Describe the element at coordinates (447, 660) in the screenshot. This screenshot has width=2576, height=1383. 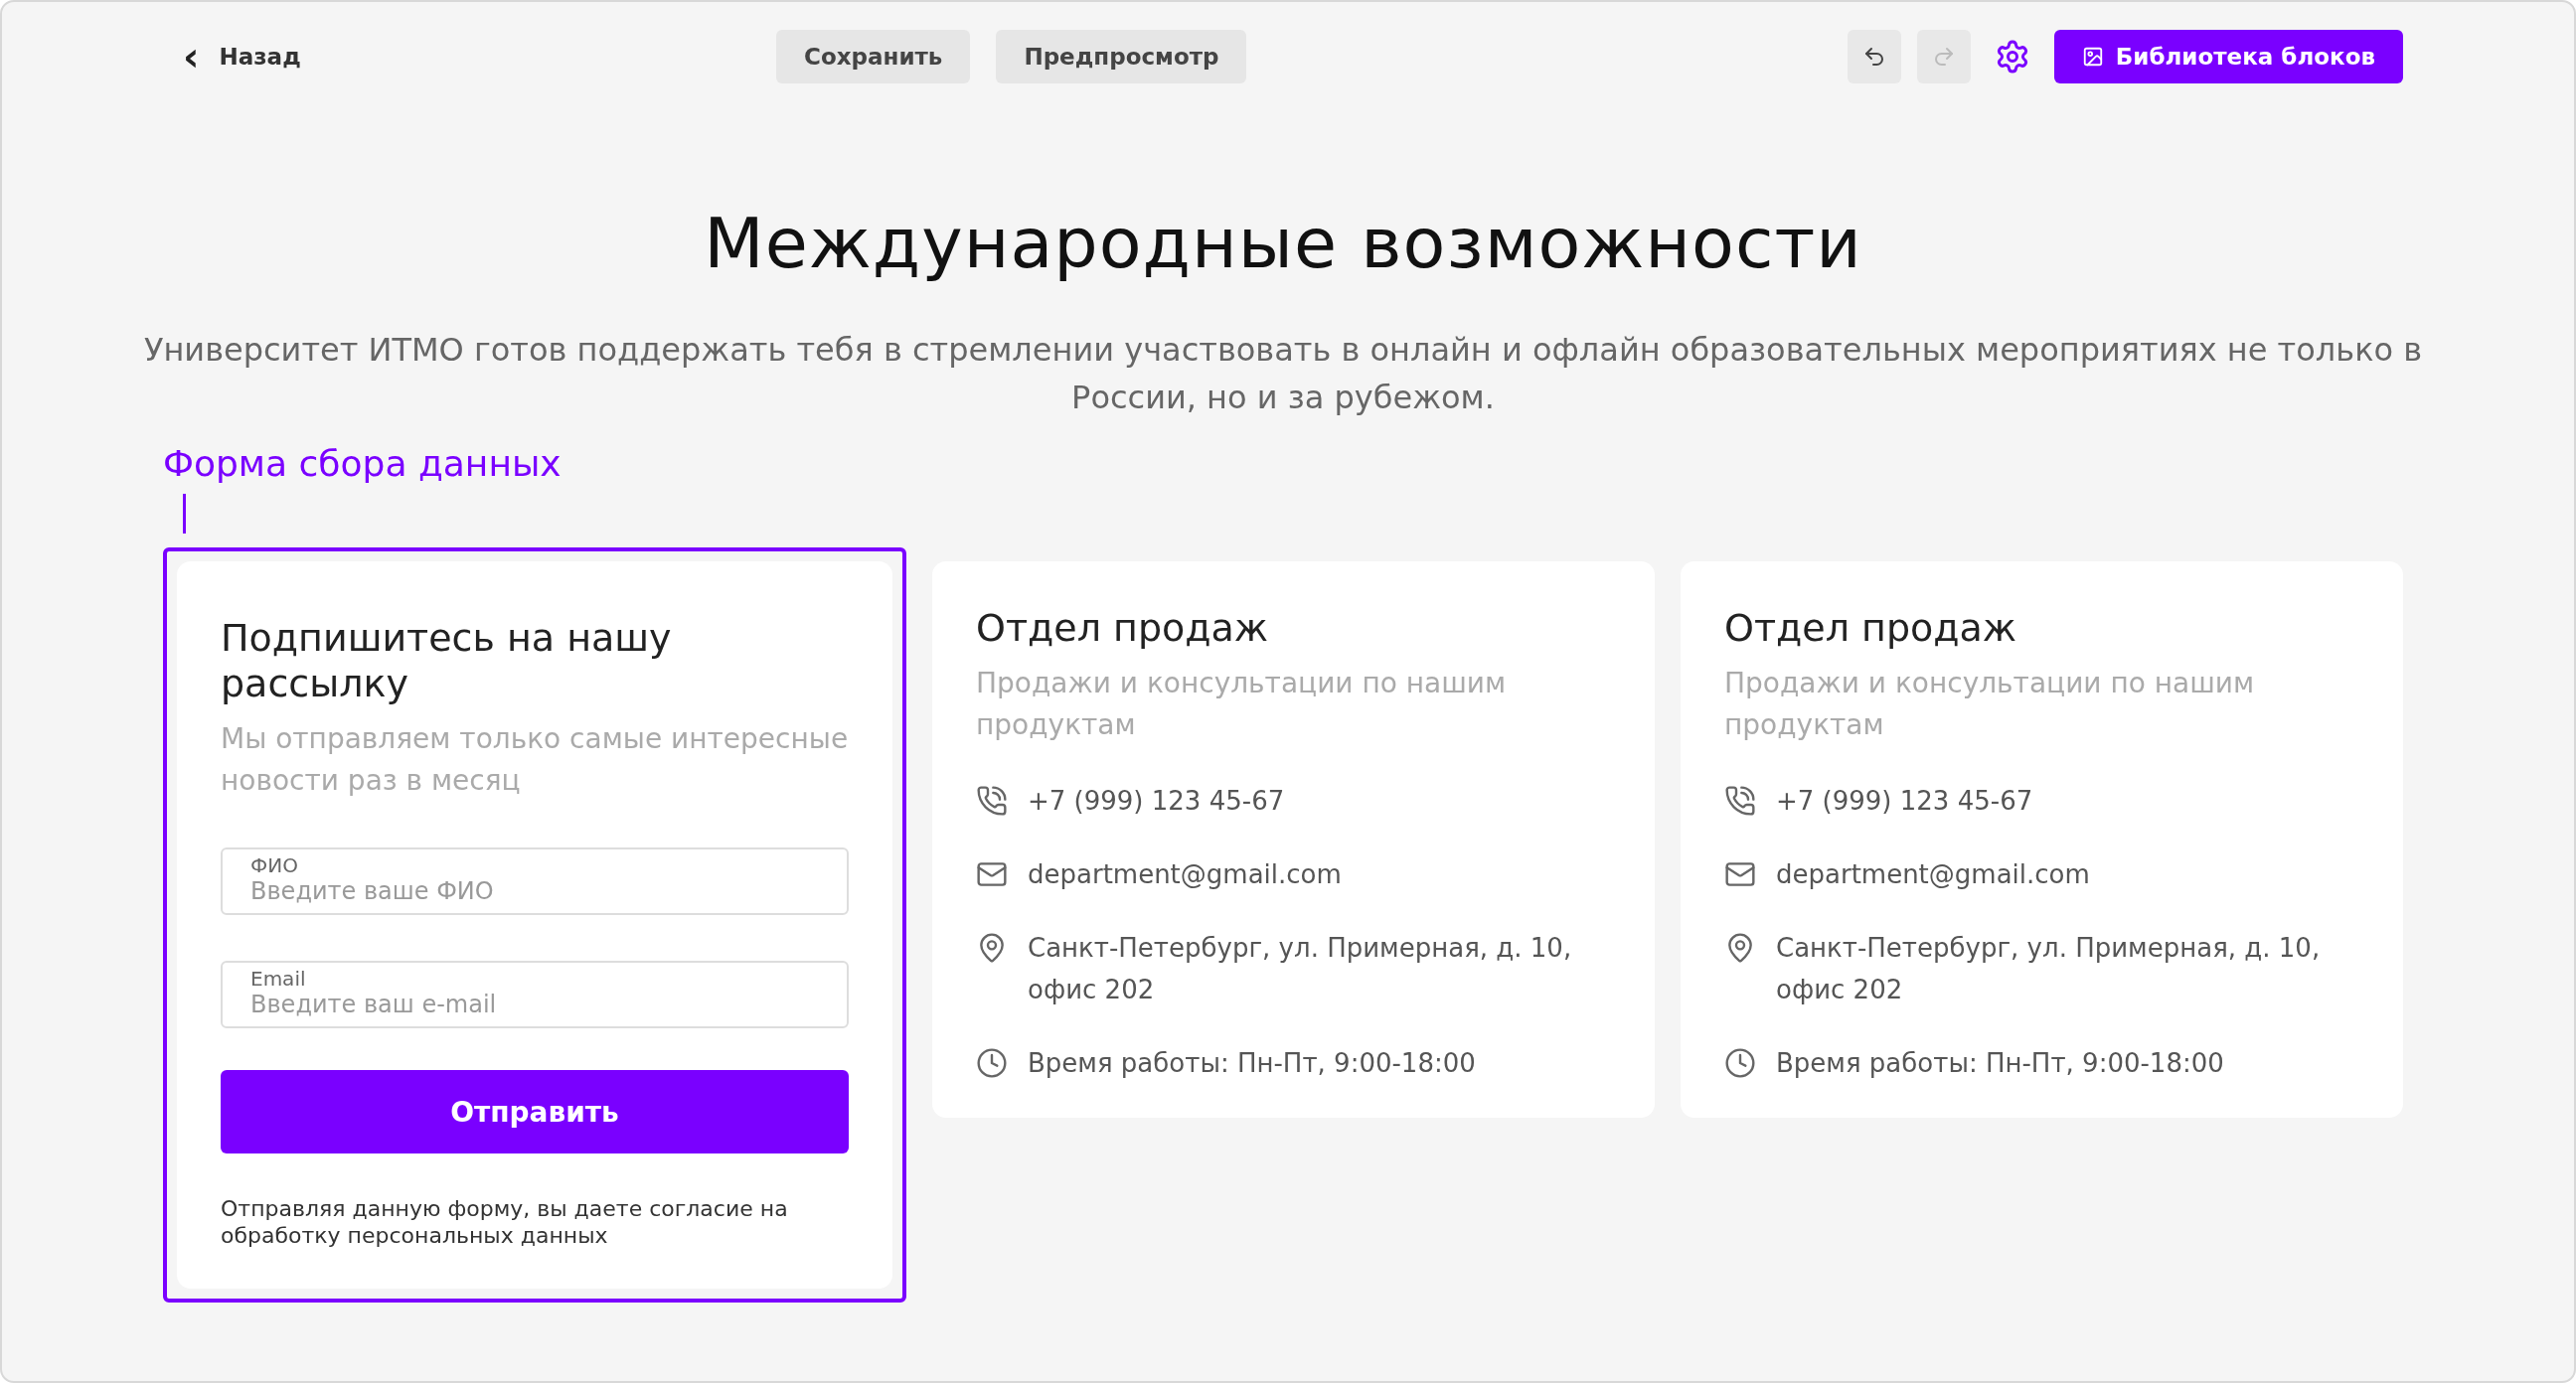
I see `form-title: Подпишитесь на нашу рассылку` at that location.